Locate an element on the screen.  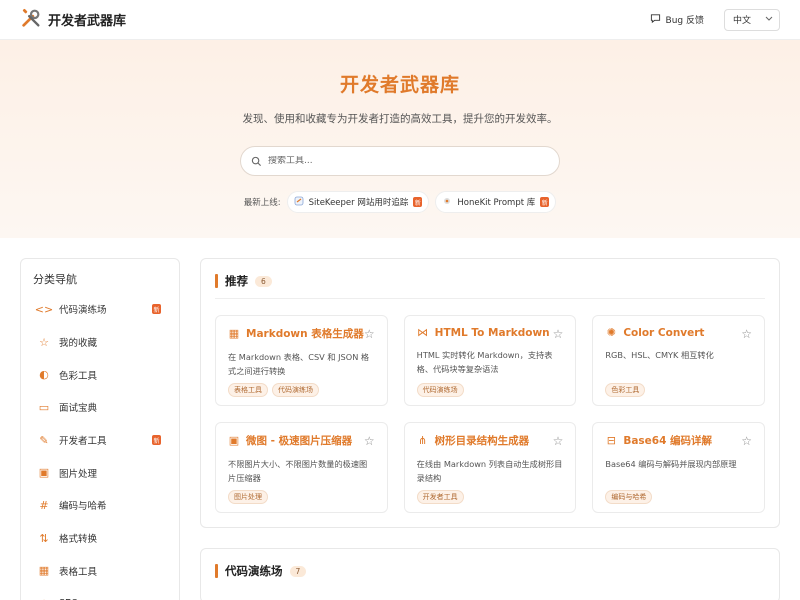
tool-card-header: ⋔ 树形目录结构生成器 is located at coordinates (490, 440).